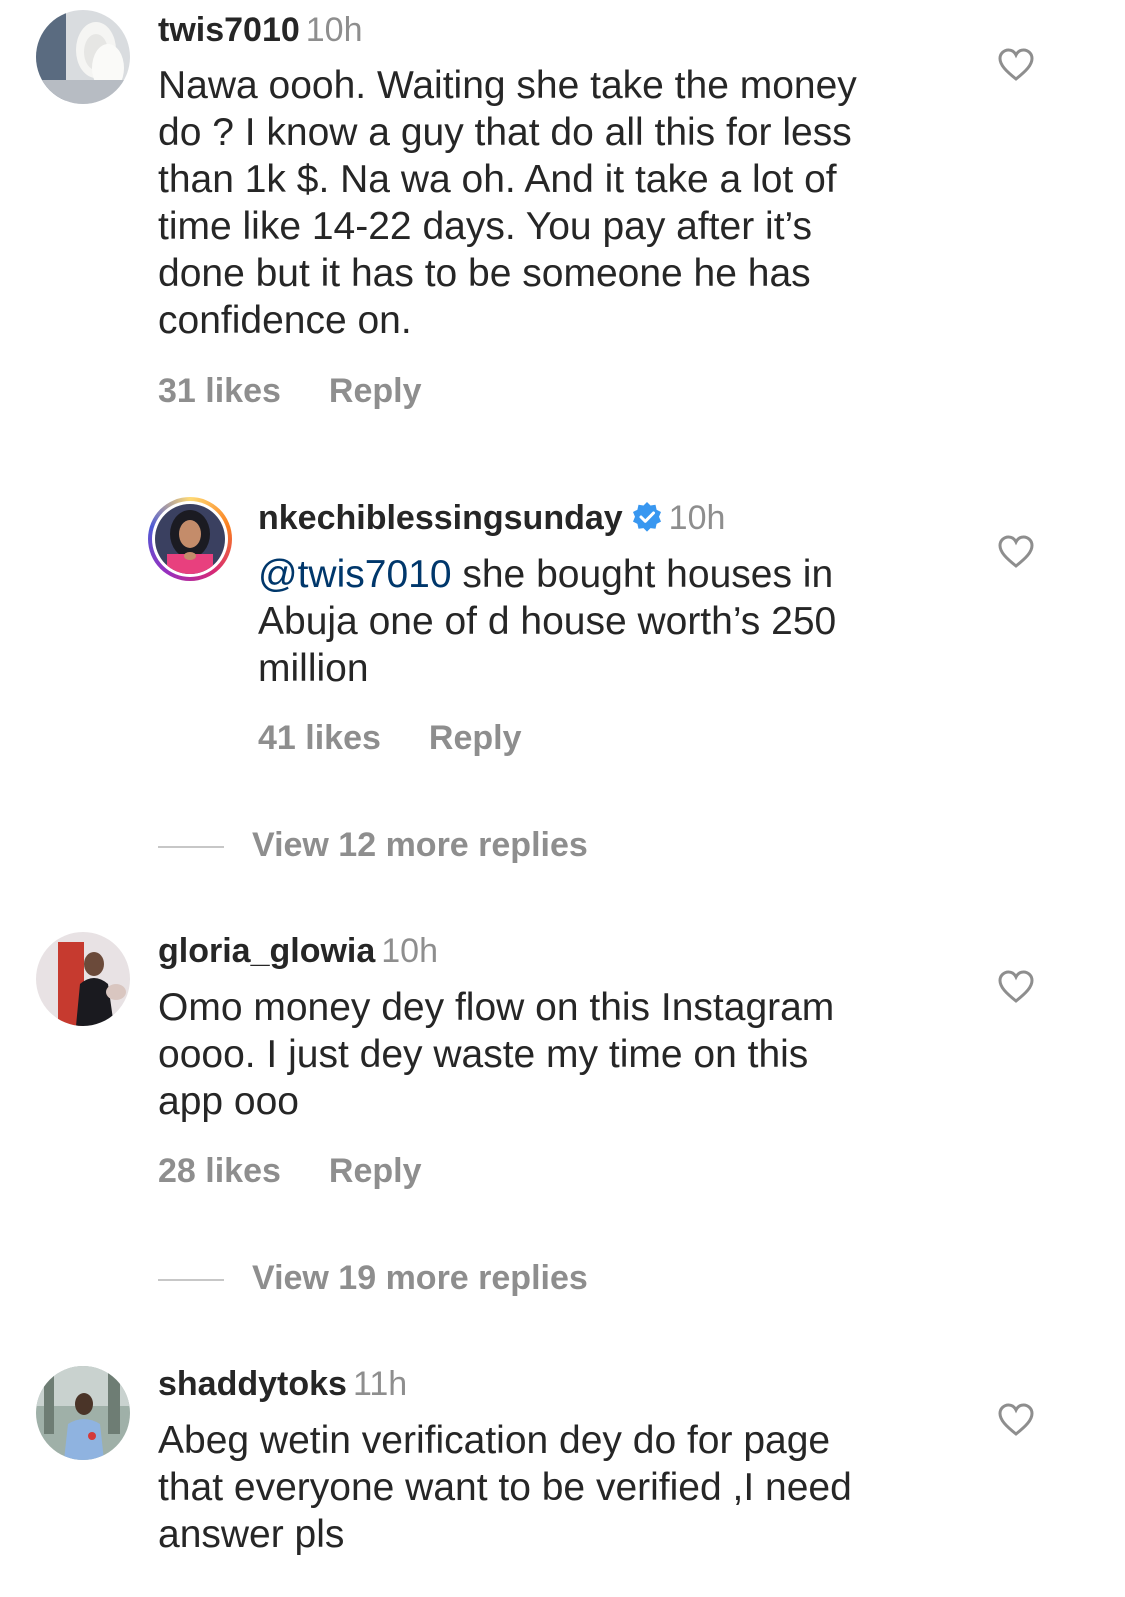 The height and width of the screenshot is (1597, 1125). Describe the element at coordinates (420, 1278) in the screenshot. I see `view-replies-label: View 19 more replies` at that location.